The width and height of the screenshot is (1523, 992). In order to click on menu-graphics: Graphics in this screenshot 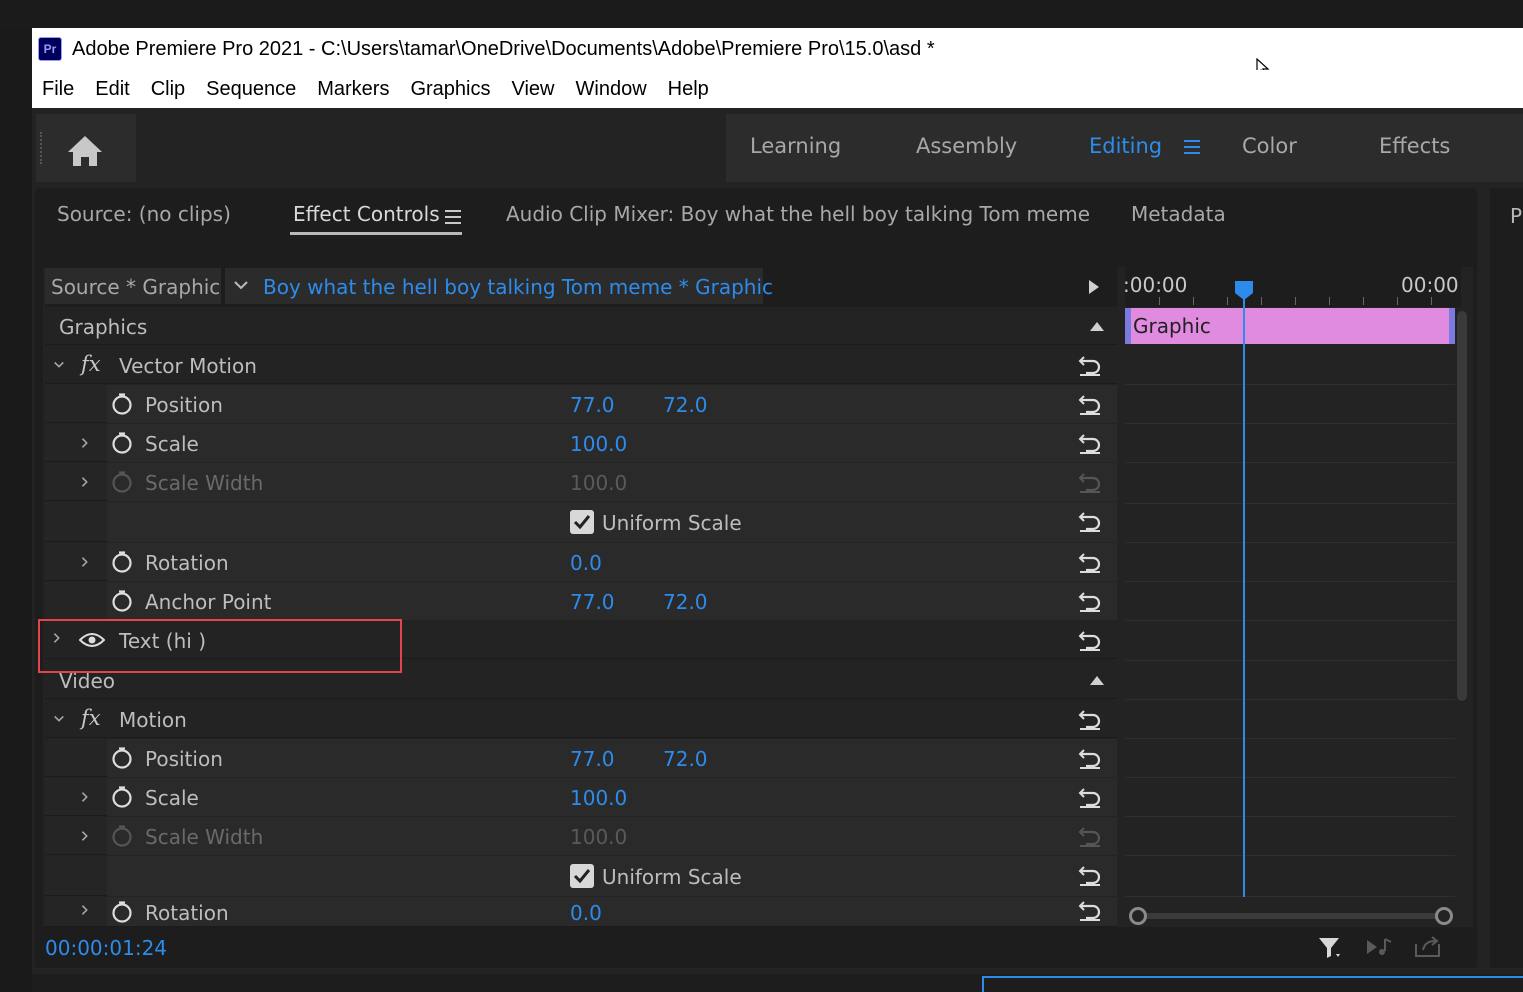, I will do `click(450, 89)`.